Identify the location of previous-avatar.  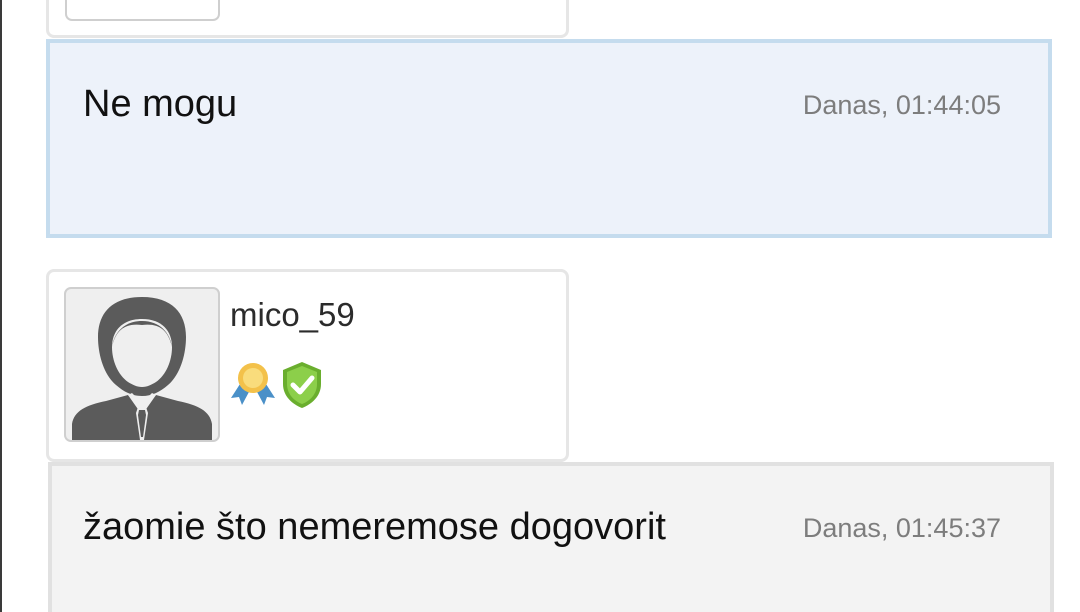
(142, 10).